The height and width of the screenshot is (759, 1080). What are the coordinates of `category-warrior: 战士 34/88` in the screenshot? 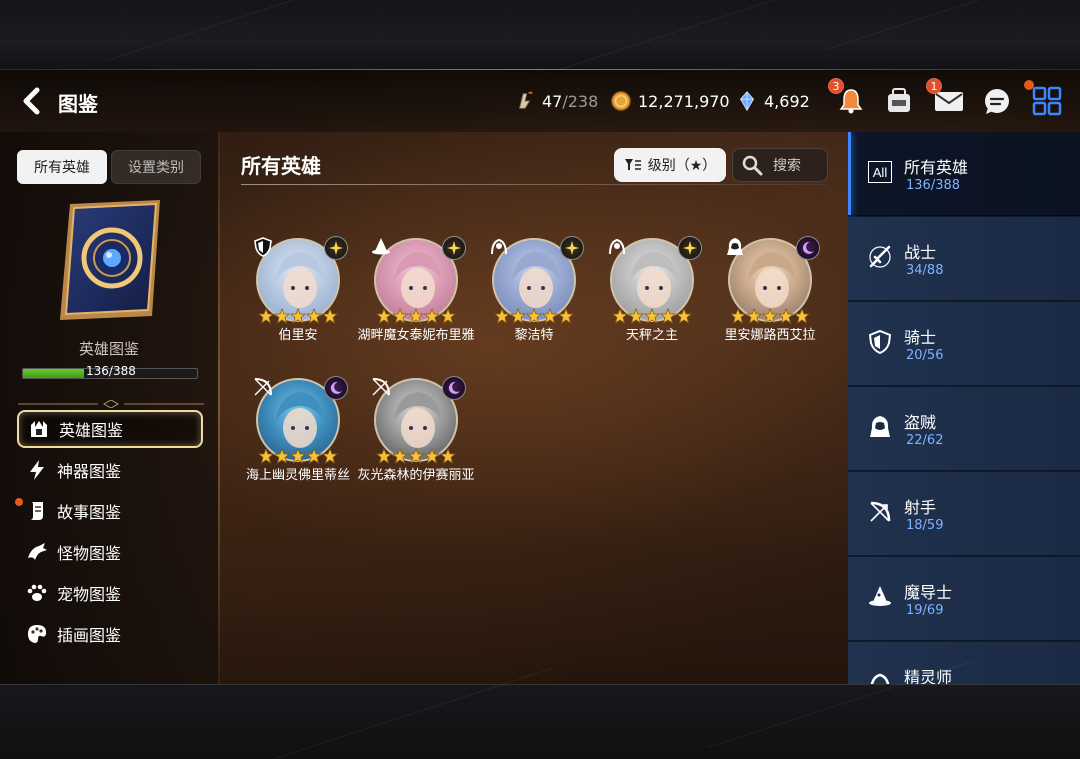 It's located at (964, 259).